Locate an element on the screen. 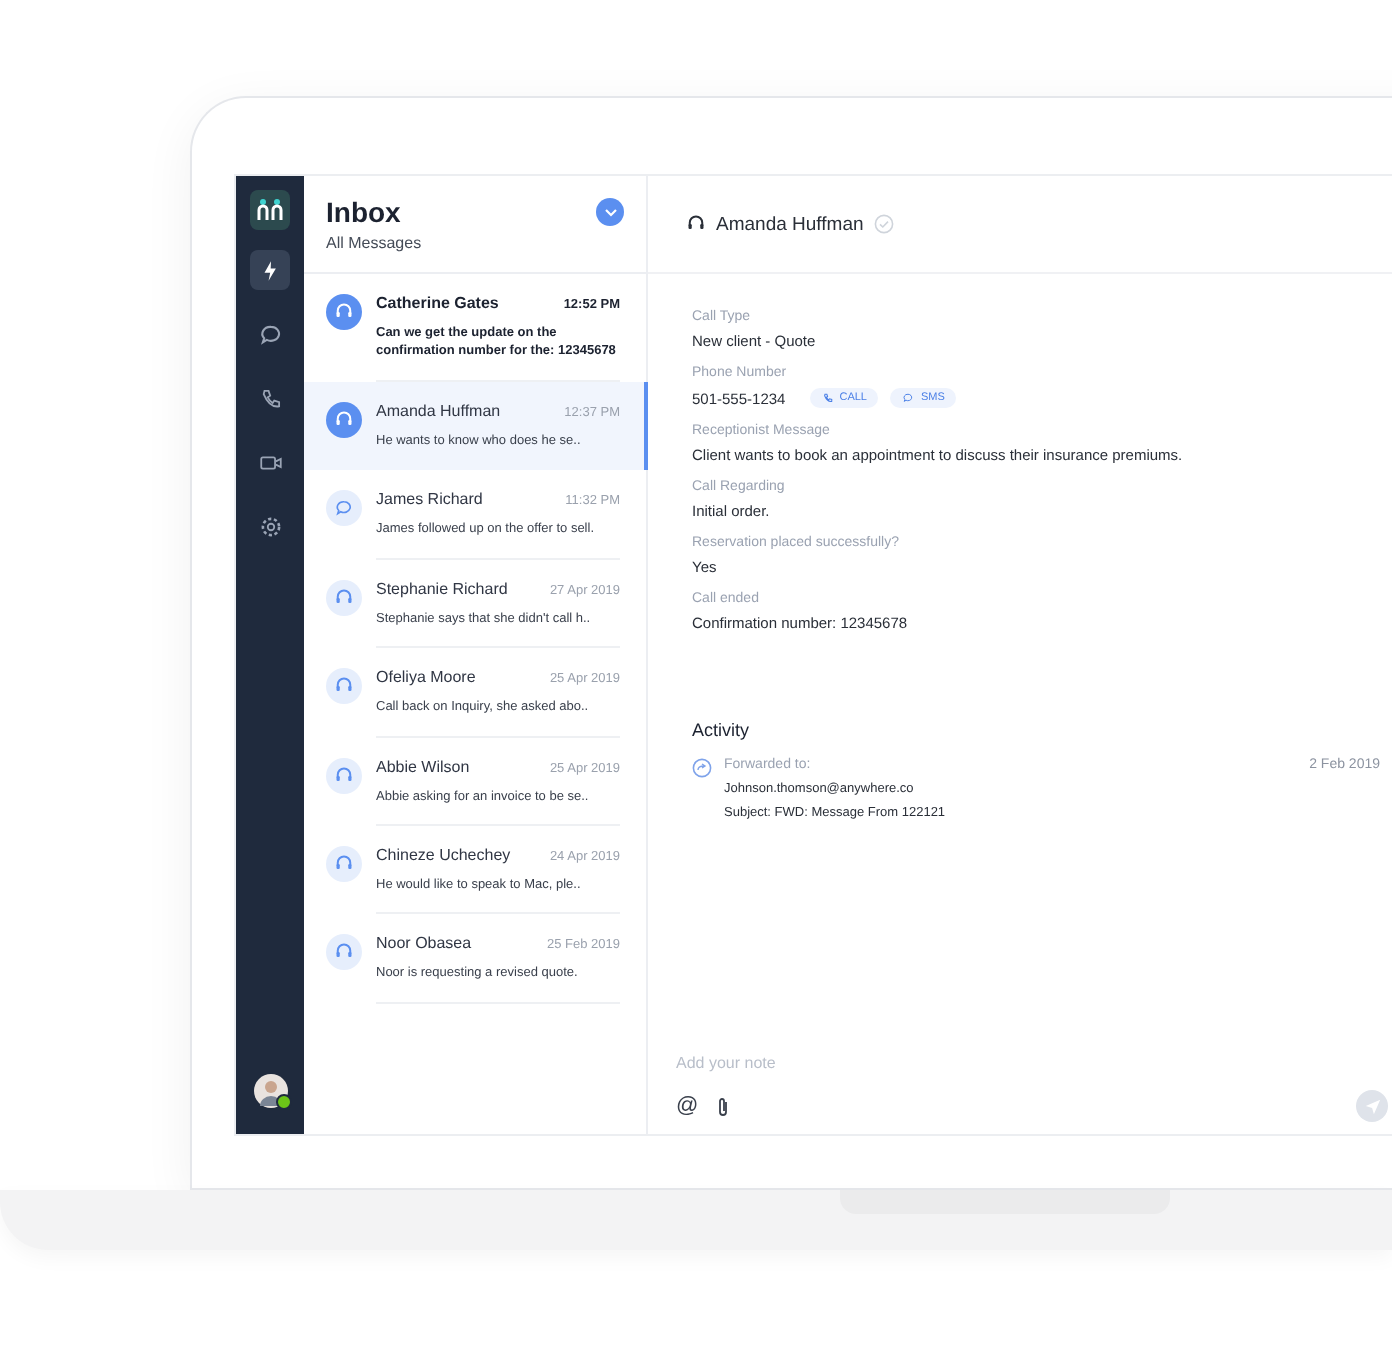  inbox-subtitle: All Messages is located at coordinates (374, 243).